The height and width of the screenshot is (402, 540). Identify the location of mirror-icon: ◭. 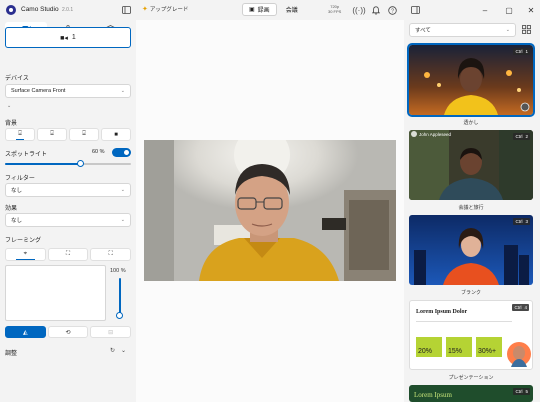
(25, 332).